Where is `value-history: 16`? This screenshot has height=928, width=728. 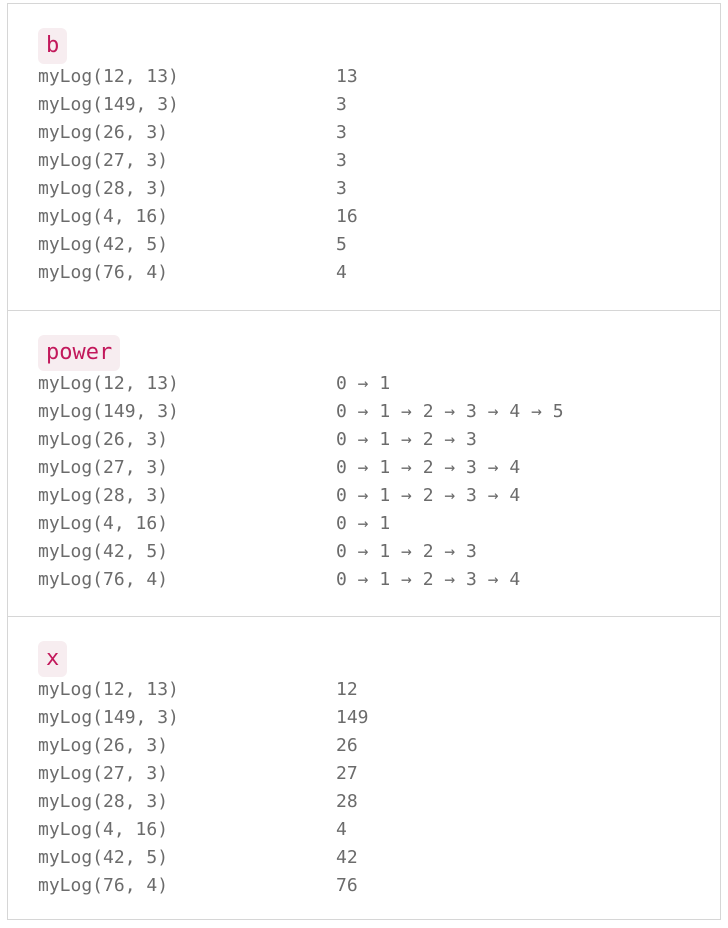 value-history: 16 is located at coordinates (347, 216).